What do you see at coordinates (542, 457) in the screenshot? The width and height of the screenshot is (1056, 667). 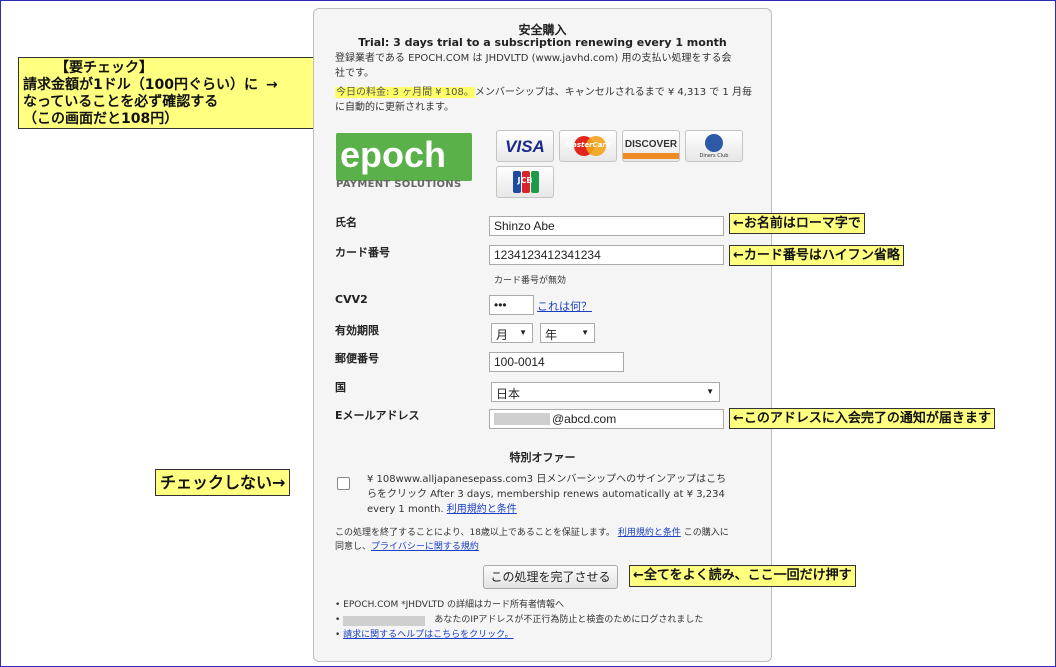 I see `special-offer-heading: 特別オファー` at bounding box center [542, 457].